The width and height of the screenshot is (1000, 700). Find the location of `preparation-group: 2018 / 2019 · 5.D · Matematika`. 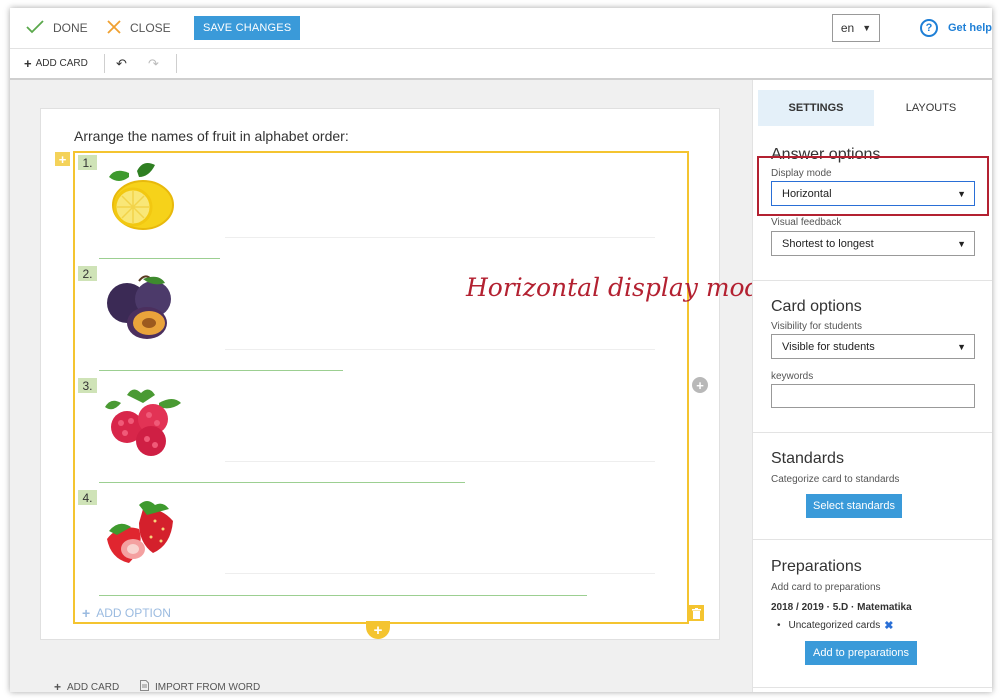

preparation-group: 2018 / 2019 · 5.D · Matematika is located at coordinates (841, 607).